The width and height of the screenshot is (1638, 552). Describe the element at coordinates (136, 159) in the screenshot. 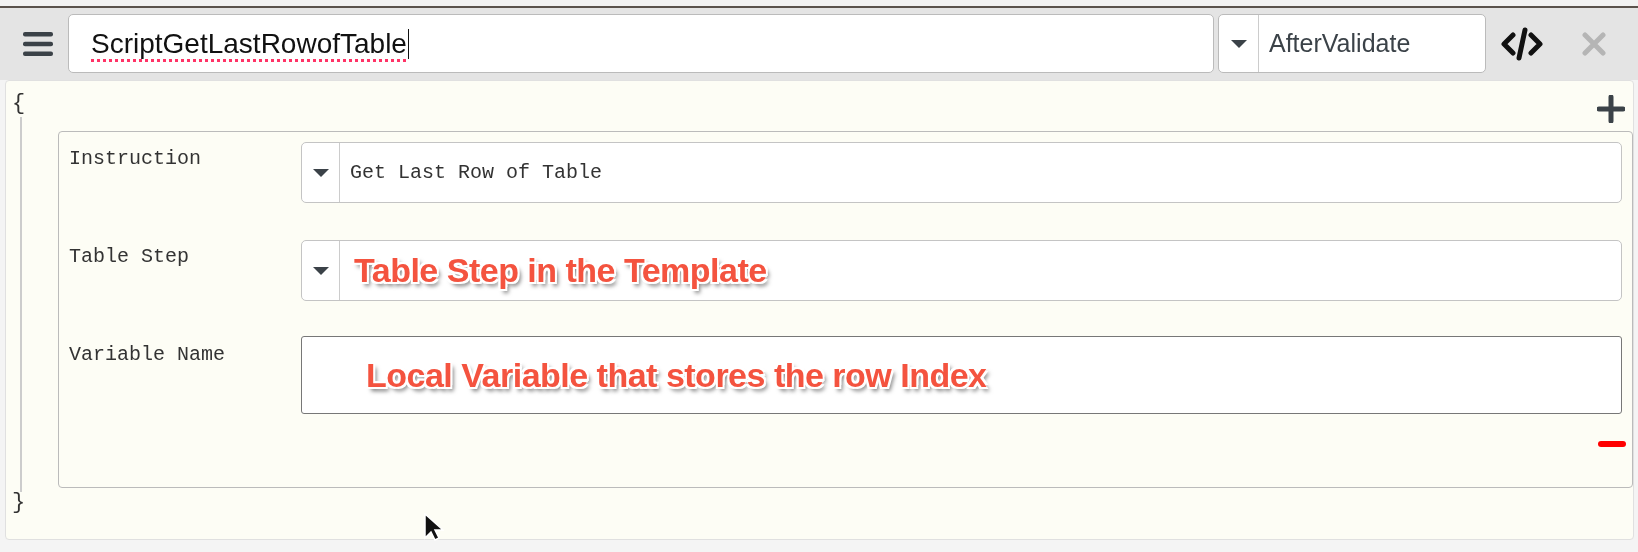

I see `field-label: Instruction` at that location.